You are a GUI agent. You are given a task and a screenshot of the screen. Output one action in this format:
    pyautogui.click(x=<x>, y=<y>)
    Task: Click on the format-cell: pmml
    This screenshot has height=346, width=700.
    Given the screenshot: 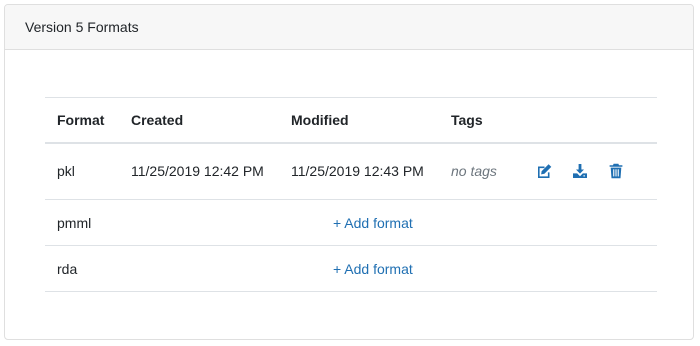 What is the action you would take?
    pyautogui.click(x=74, y=222)
    